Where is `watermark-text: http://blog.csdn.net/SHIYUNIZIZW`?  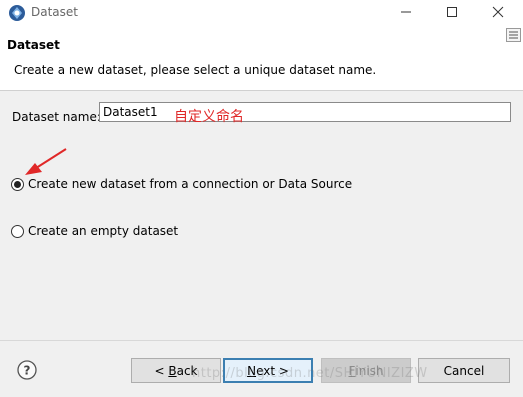
watermark-text: http://blog.csdn.net/SHIYUNIZIZW is located at coordinates (310, 373).